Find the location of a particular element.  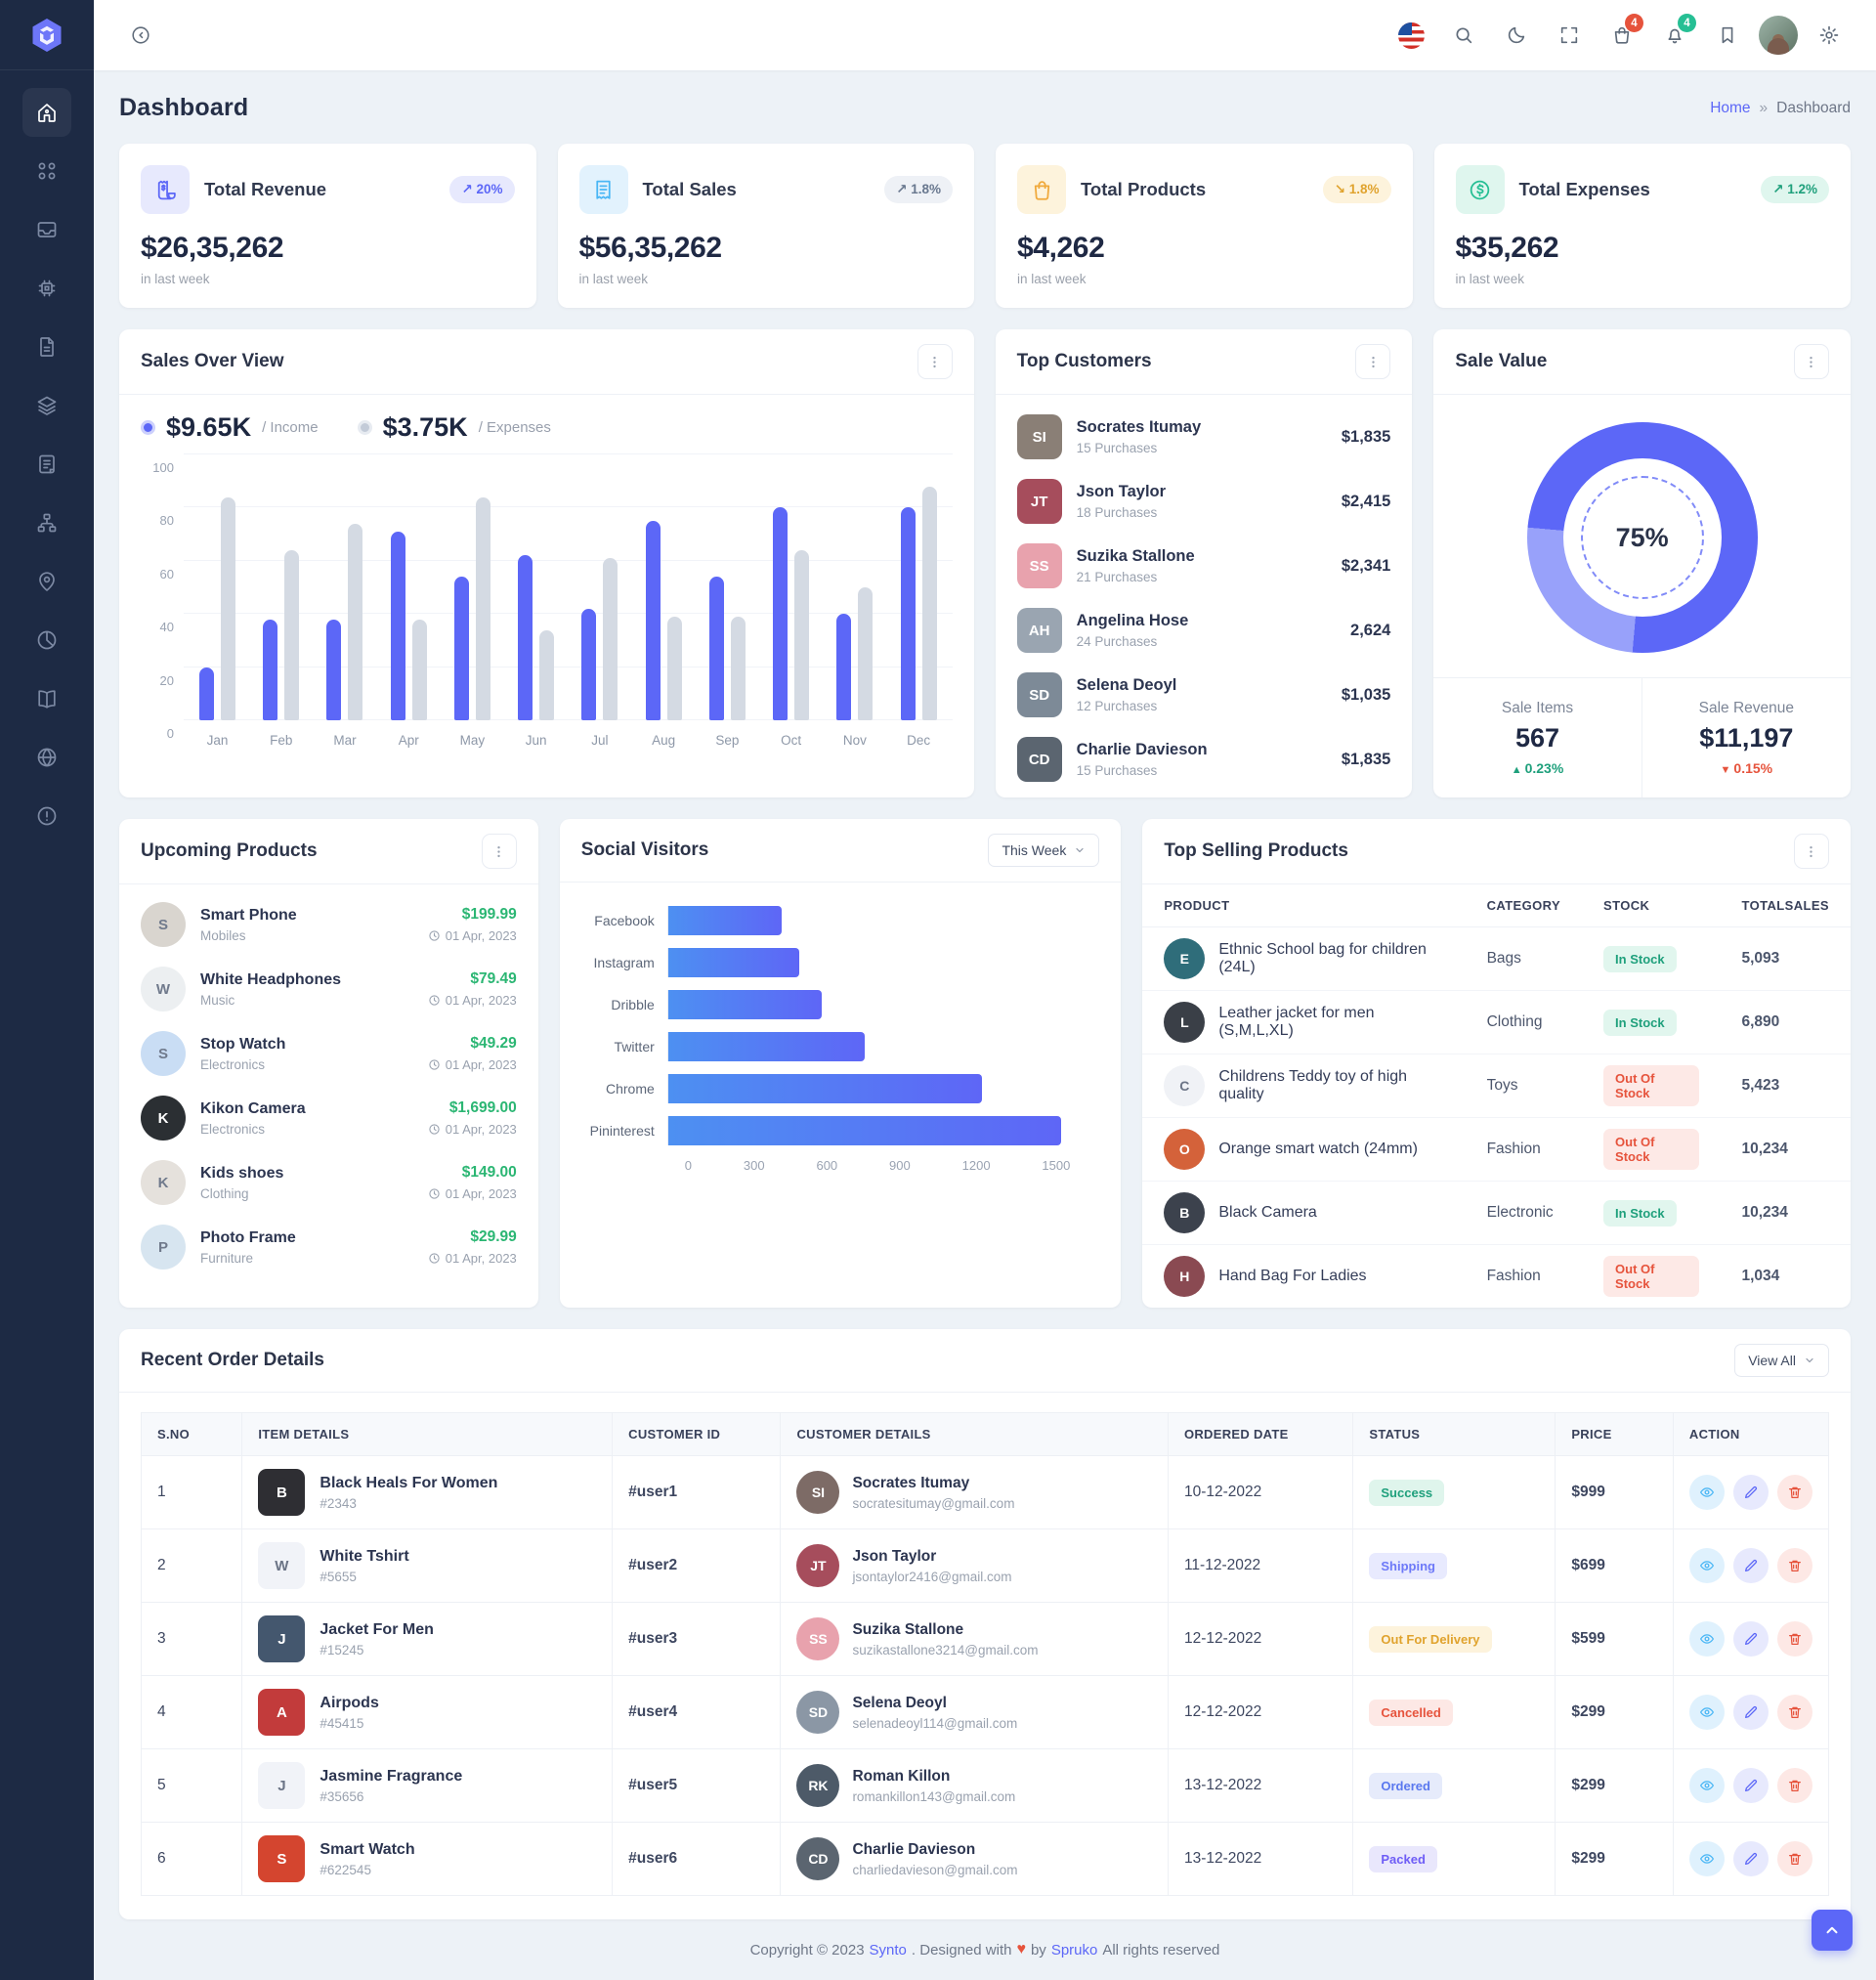

column-header: ACTION is located at coordinates (1751, 1434).